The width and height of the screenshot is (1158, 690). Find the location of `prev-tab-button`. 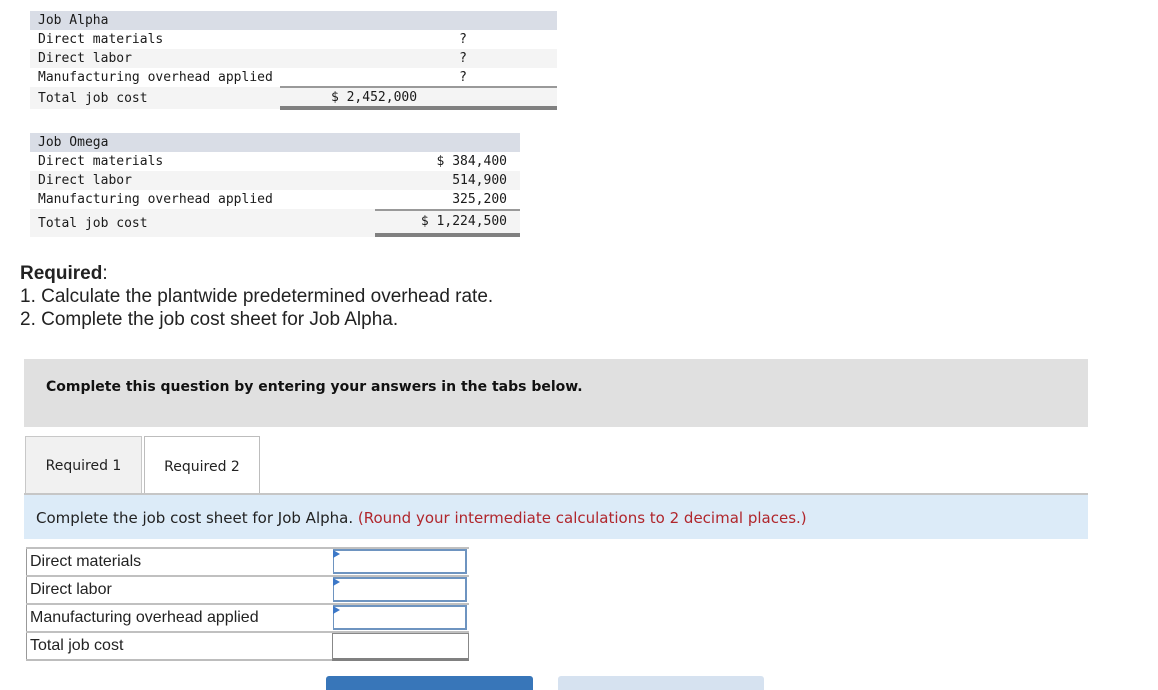

prev-tab-button is located at coordinates (429, 683).